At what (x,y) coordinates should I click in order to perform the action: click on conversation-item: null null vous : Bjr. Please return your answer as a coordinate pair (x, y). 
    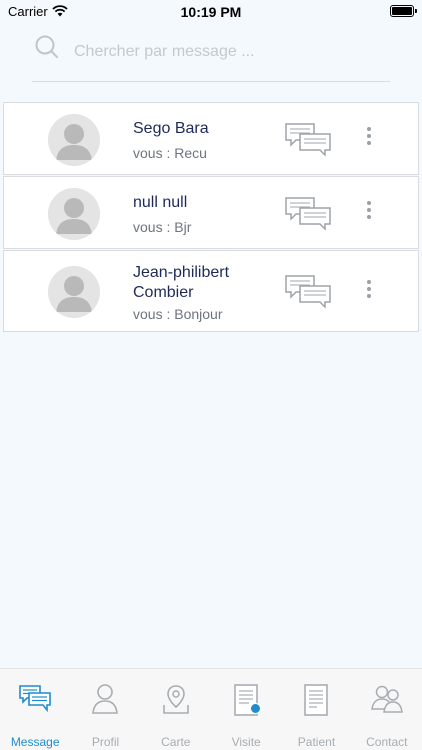
    Looking at the image, I should click on (211, 212).